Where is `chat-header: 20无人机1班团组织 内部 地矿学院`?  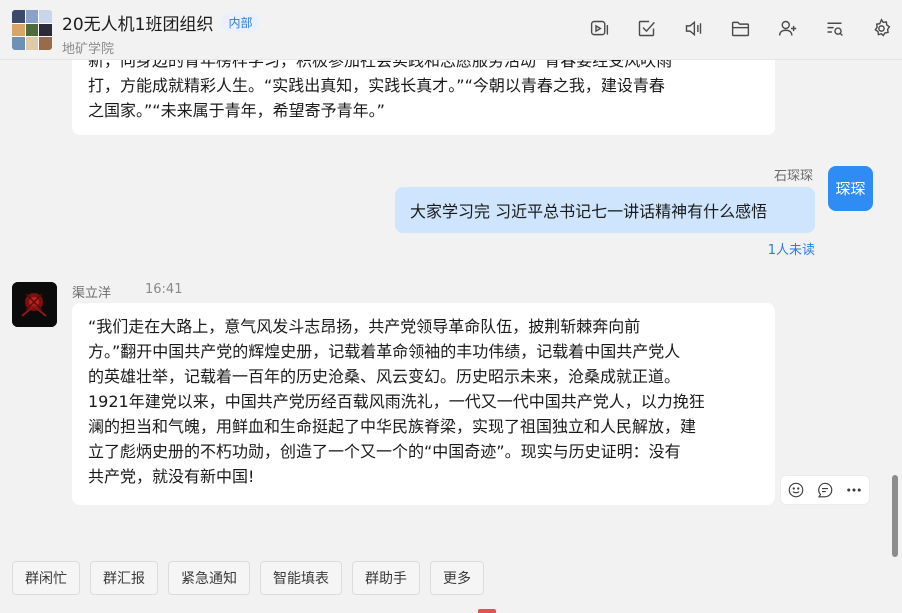 chat-header: 20无人机1班团组织 内部 地矿学院 is located at coordinates (451, 30).